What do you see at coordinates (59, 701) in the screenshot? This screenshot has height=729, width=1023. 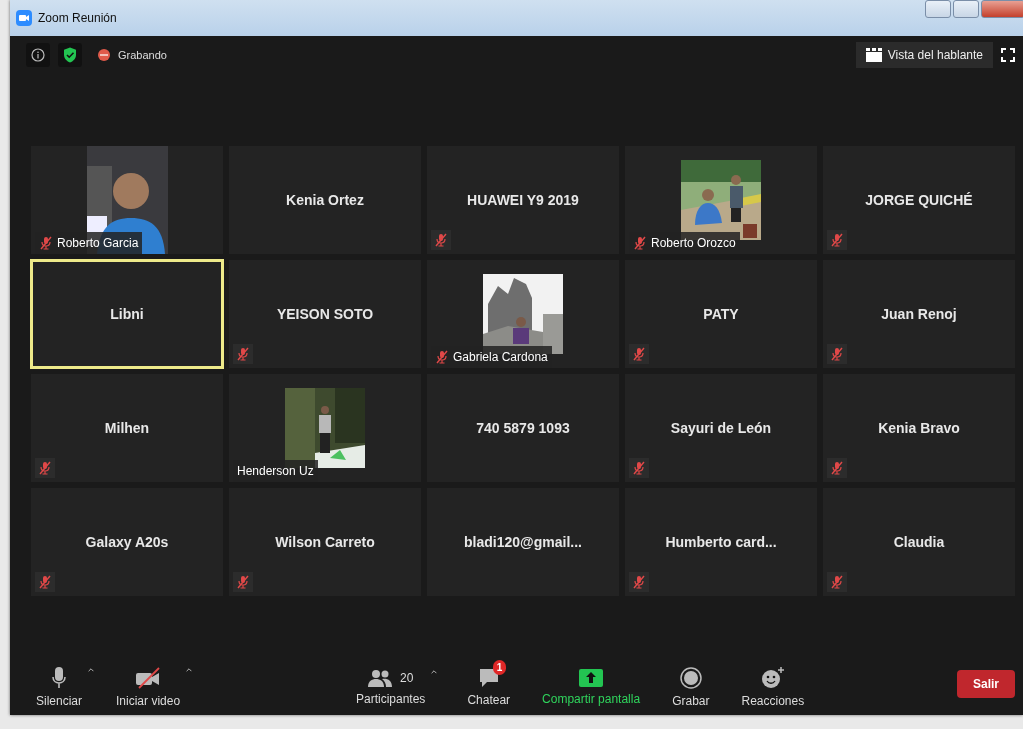 I see `button-label: Silenciar` at bounding box center [59, 701].